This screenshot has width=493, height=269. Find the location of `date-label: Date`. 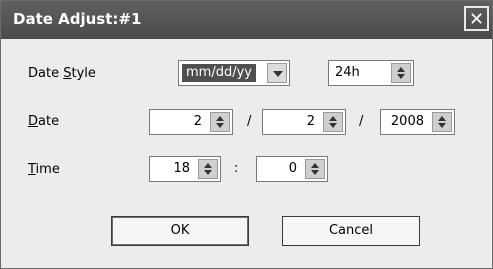

date-label: Date is located at coordinates (44, 121).